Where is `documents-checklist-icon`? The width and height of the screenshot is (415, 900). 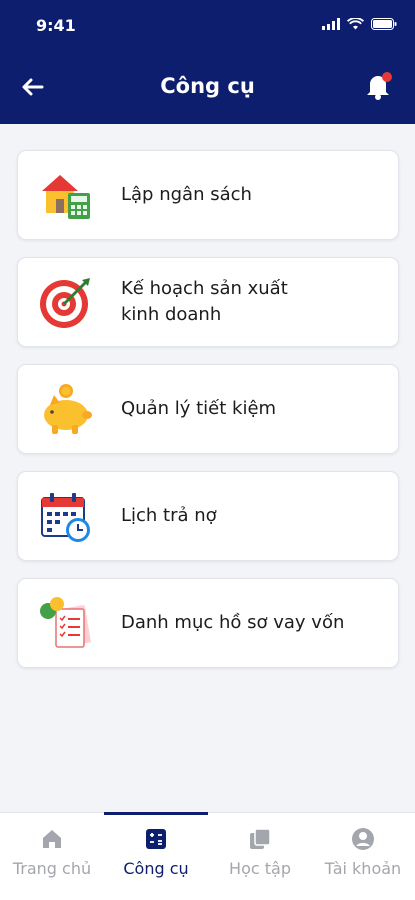 documents-checklist-icon is located at coordinates (65, 622).